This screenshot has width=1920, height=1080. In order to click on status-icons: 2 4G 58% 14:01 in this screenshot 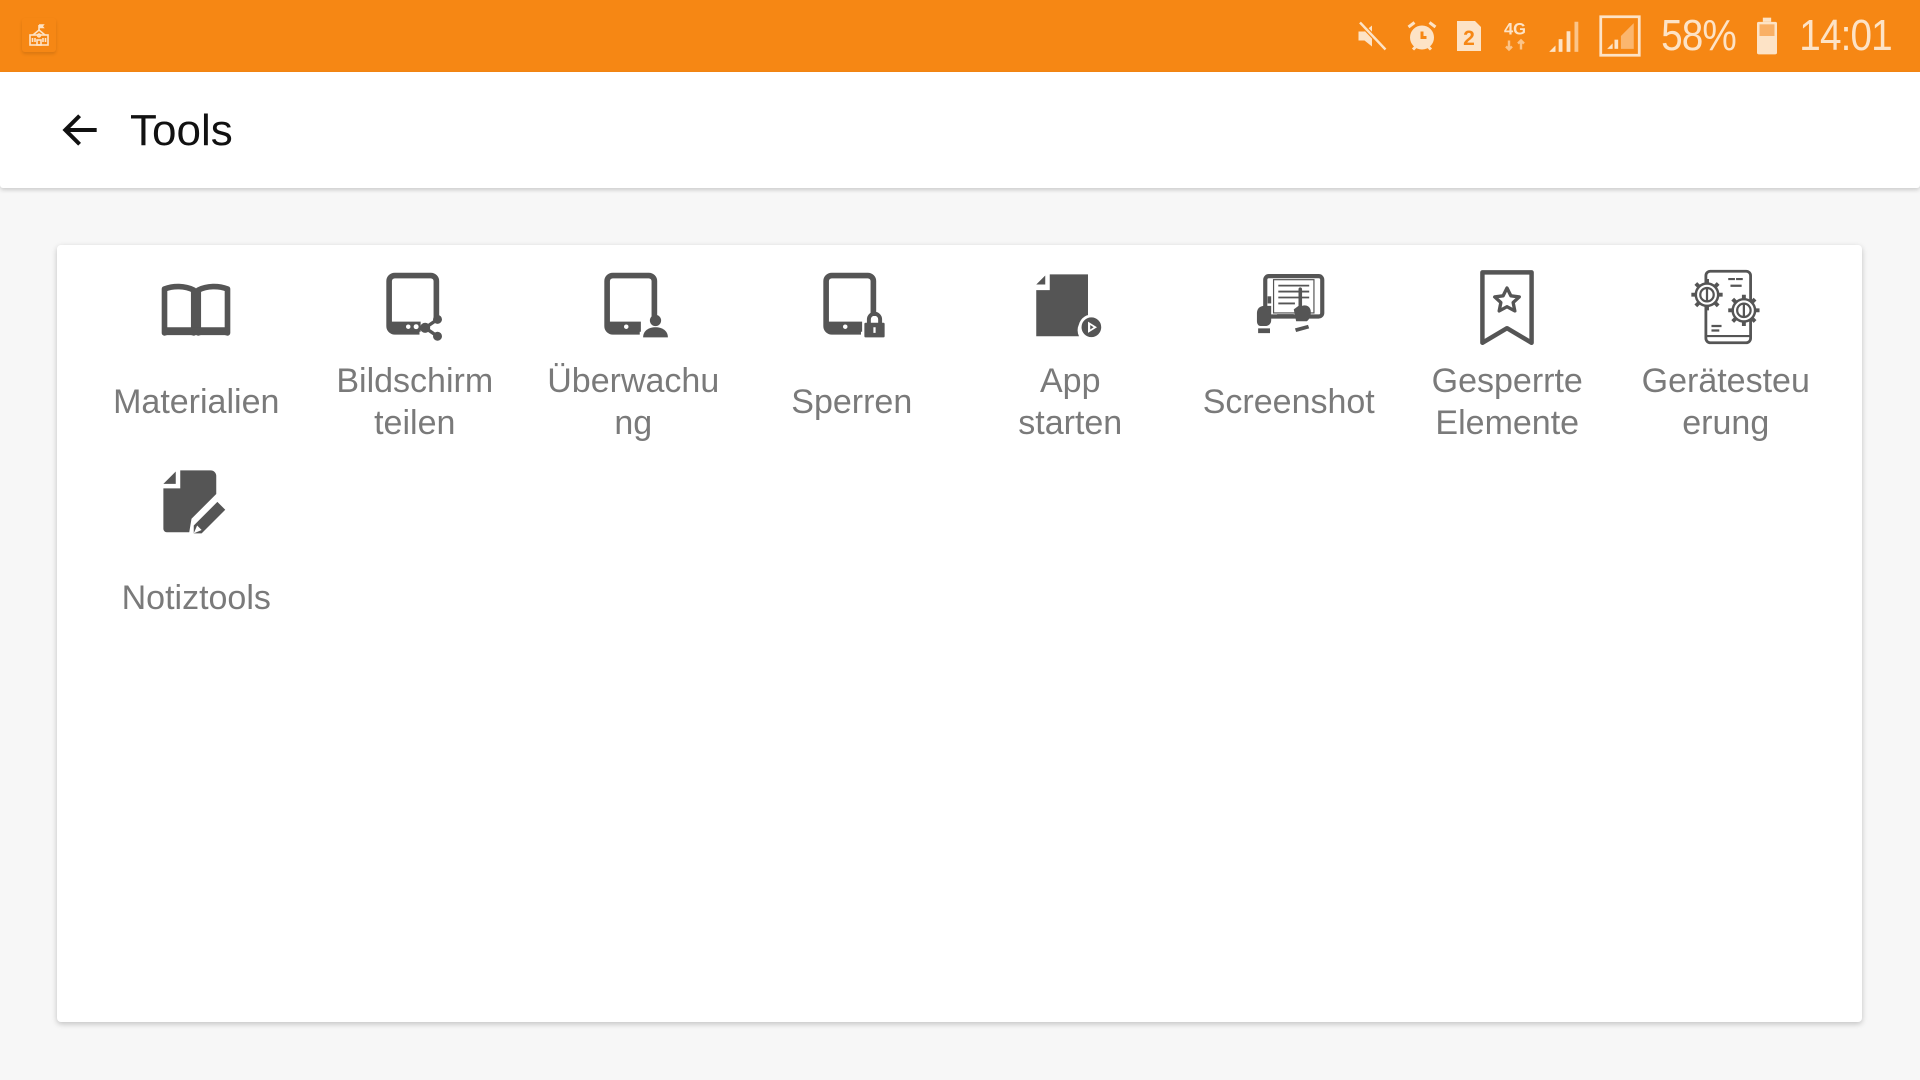, I will do `click(1626, 36)`.